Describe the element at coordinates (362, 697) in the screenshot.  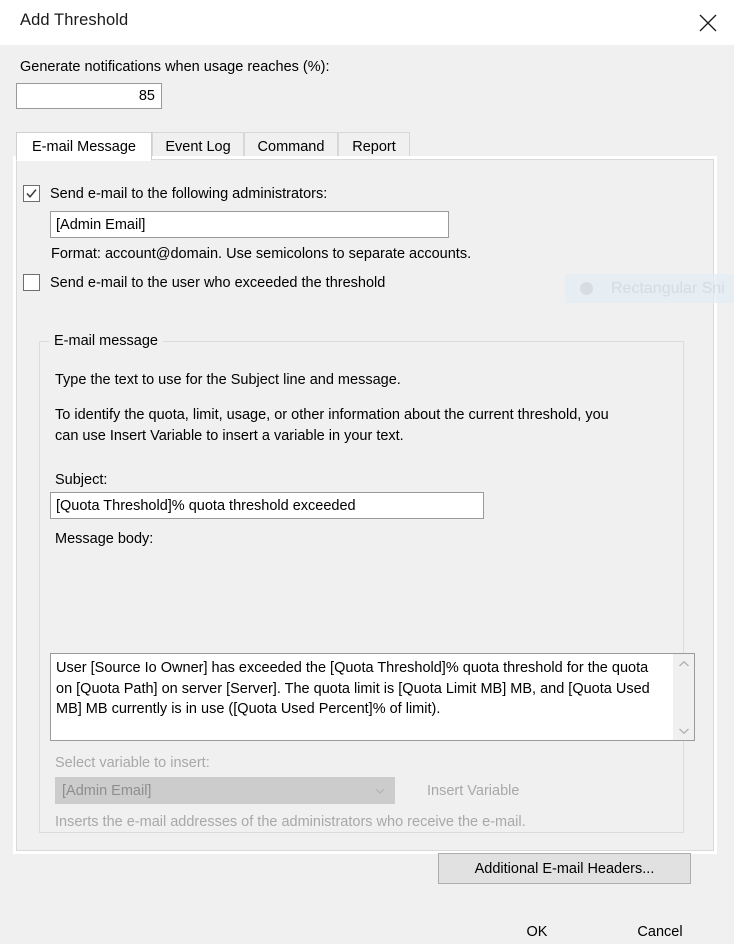
I see `message-body-textarea` at that location.